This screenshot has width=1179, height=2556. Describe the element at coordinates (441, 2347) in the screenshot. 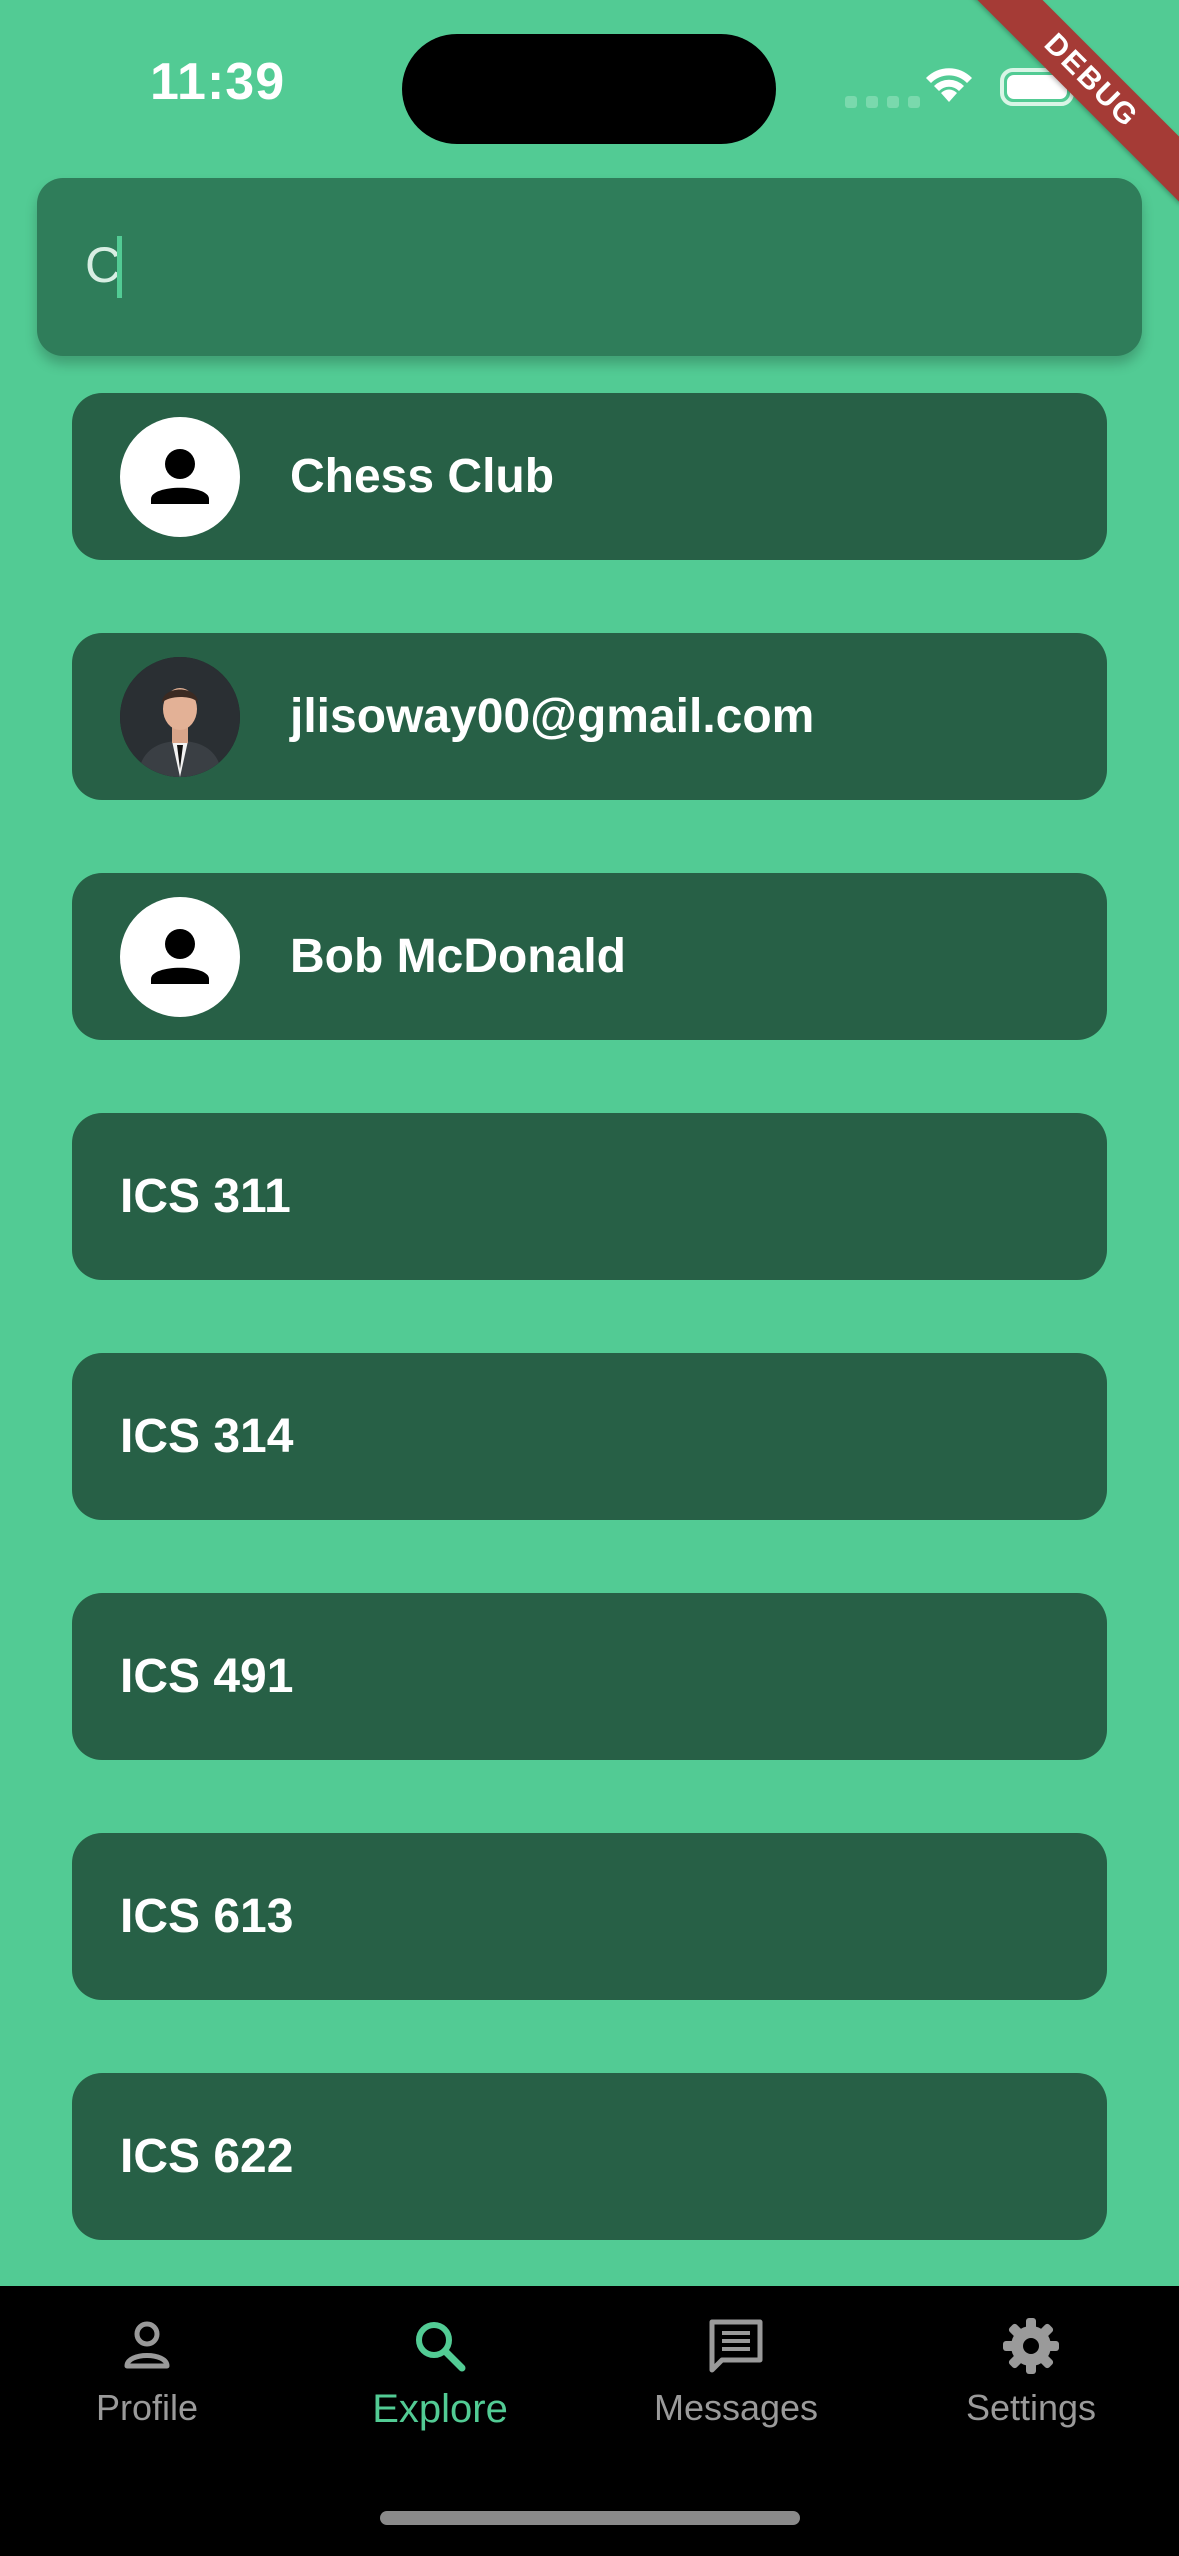

I see `search-icon` at that location.